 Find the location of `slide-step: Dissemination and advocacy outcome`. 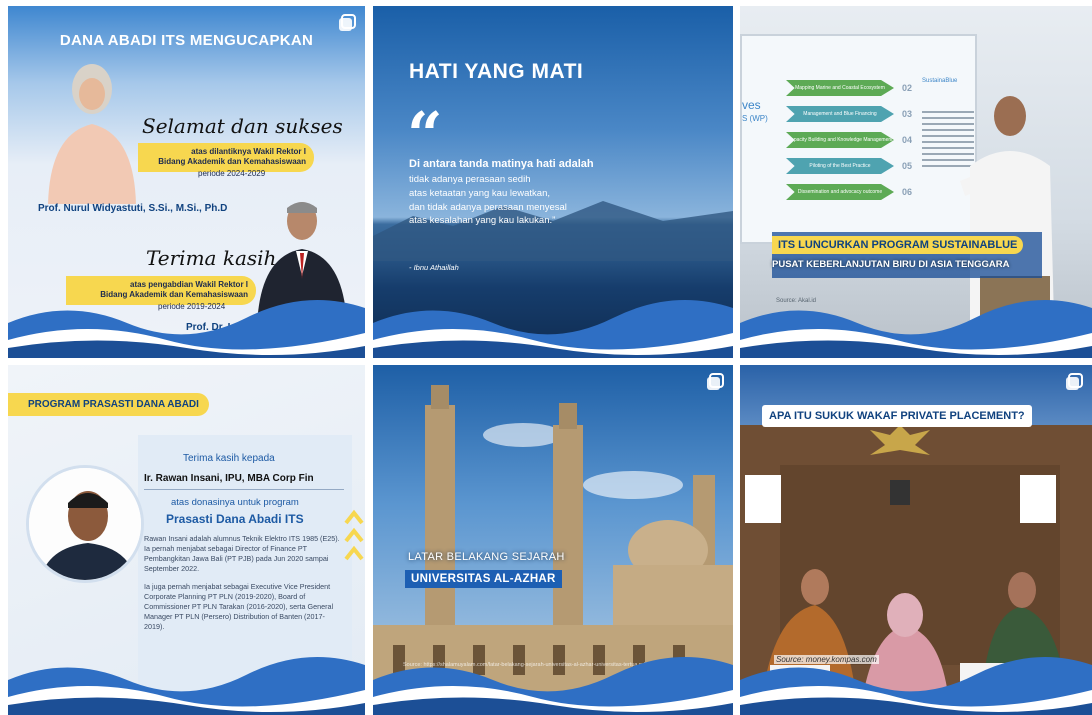

slide-step: Dissemination and advocacy outcome is located at coordinates (840, 192).